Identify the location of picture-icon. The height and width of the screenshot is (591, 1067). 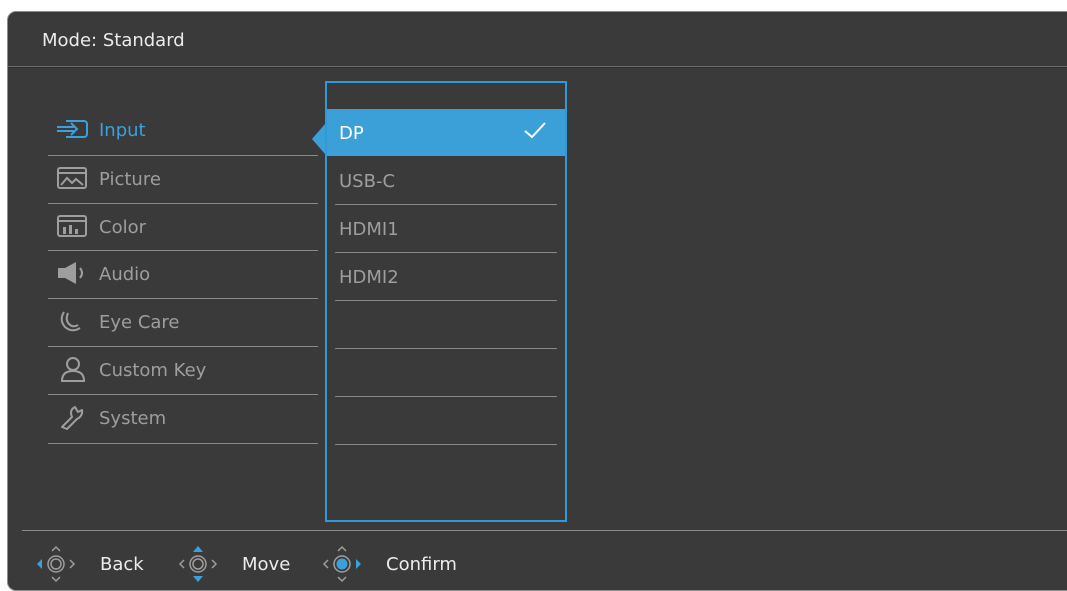
(72, 178).